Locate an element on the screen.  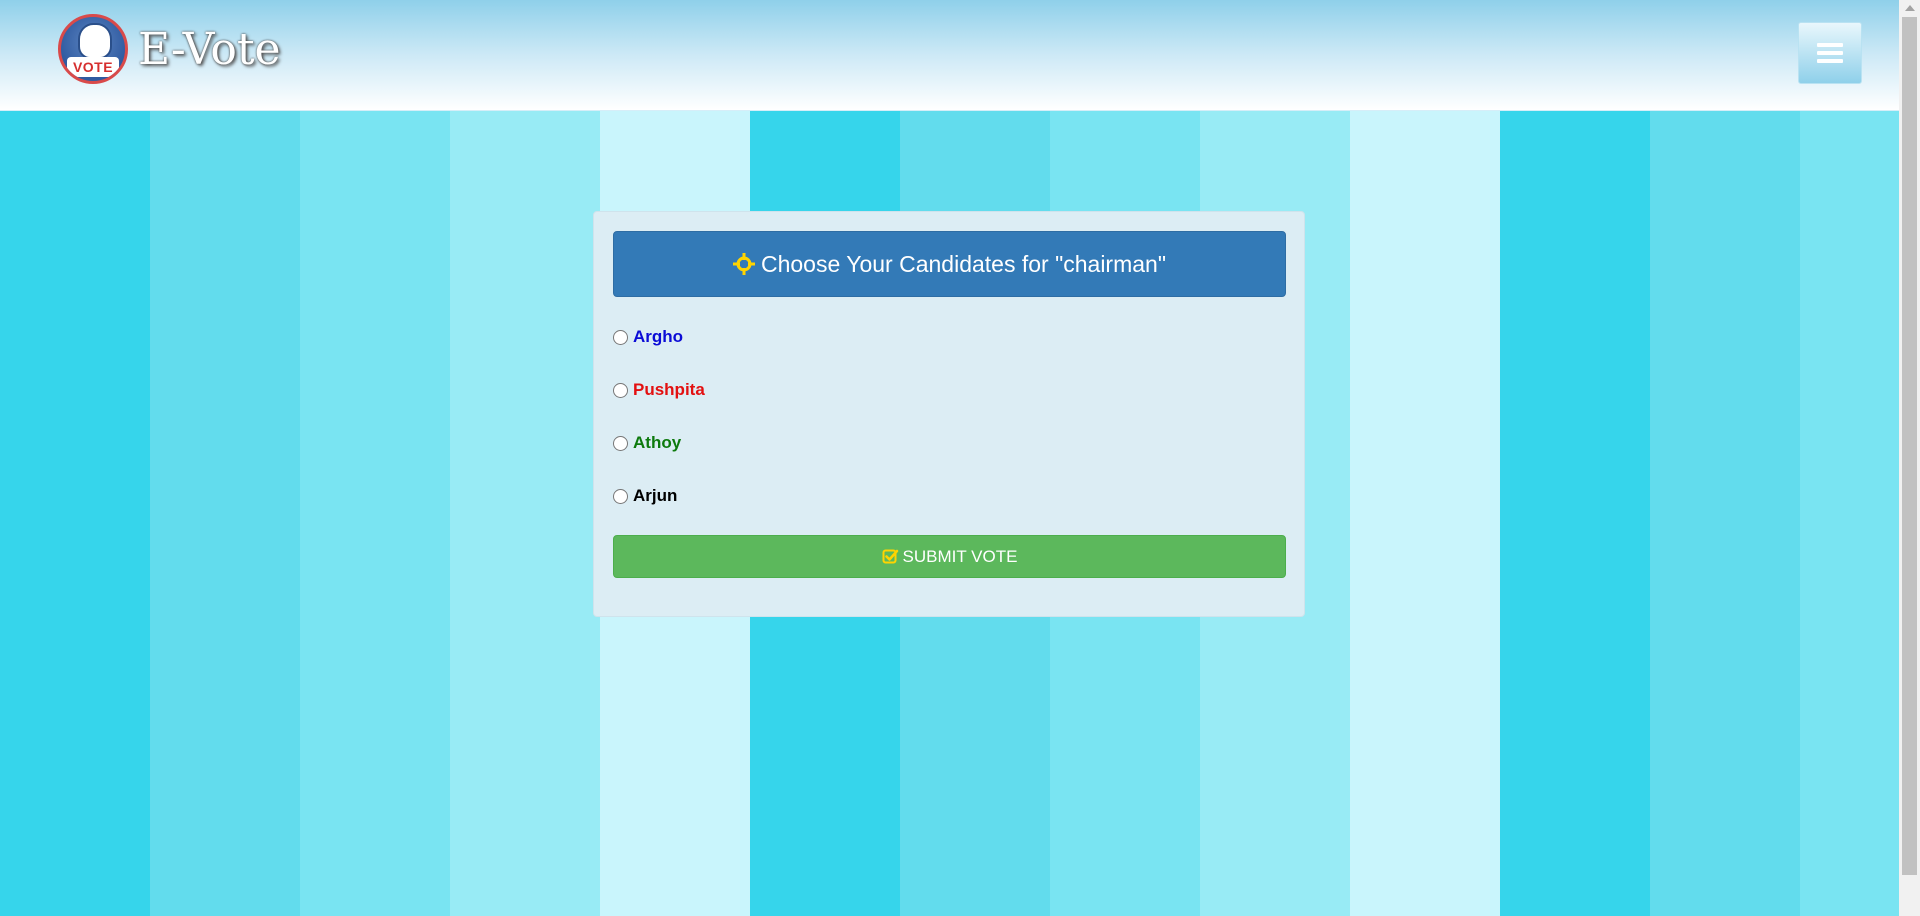
submit-vote-button: SUBMIT VOTE is located at coordinates (949, 556).